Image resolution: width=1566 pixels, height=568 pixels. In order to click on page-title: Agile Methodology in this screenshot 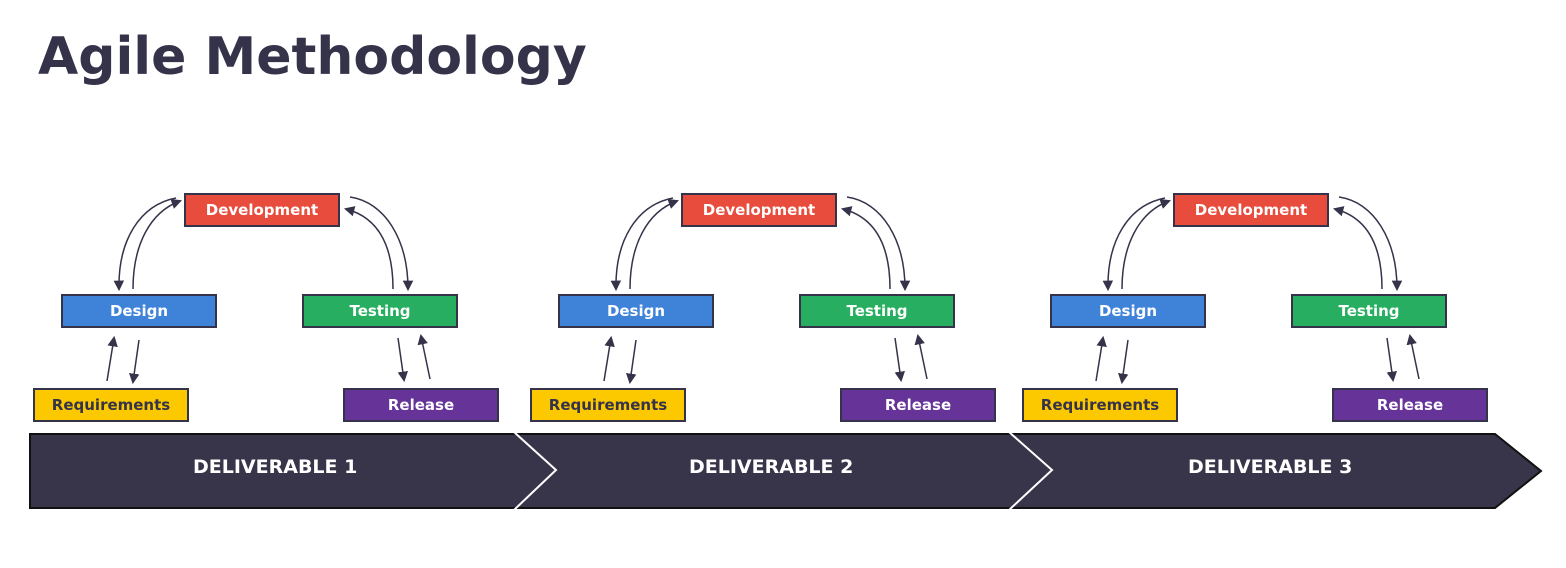, I will do `click(312, 57)`.